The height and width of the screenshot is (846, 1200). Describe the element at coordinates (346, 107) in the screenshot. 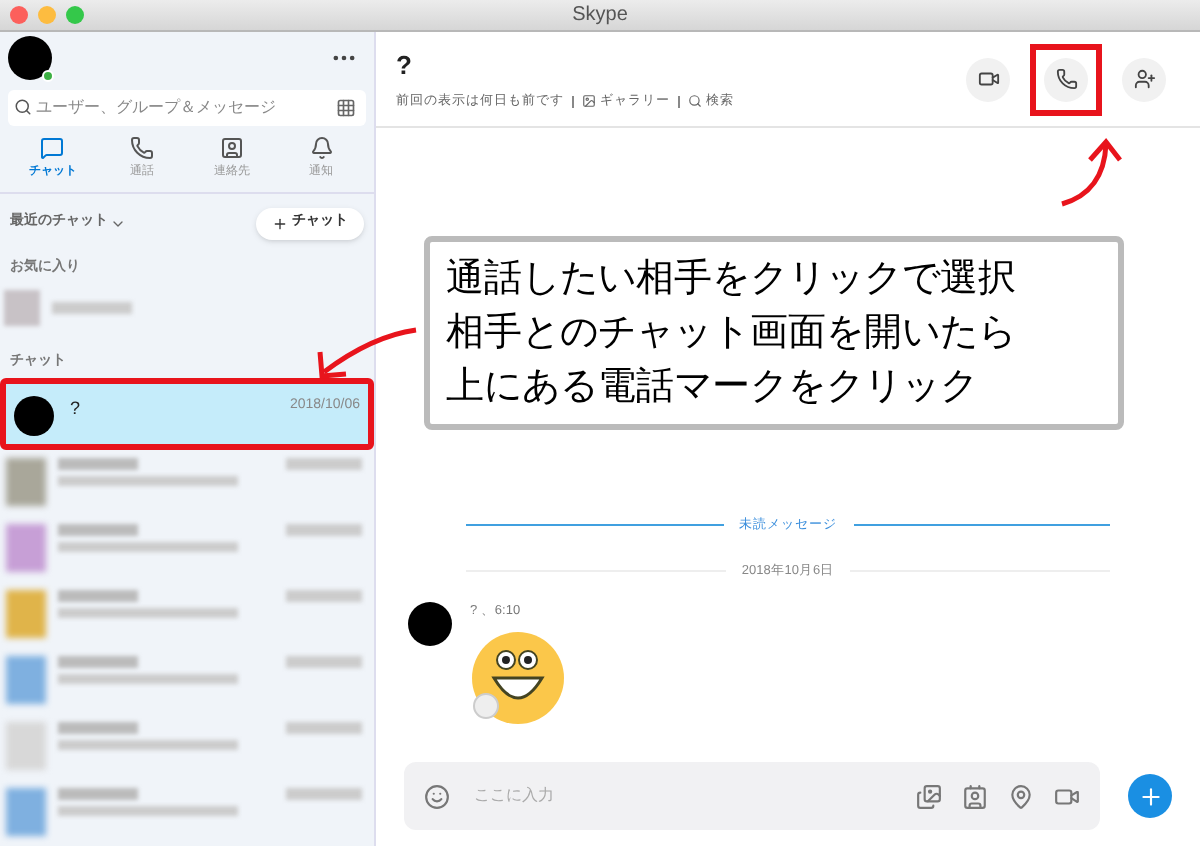

I see `dialpad-icon` at that location.